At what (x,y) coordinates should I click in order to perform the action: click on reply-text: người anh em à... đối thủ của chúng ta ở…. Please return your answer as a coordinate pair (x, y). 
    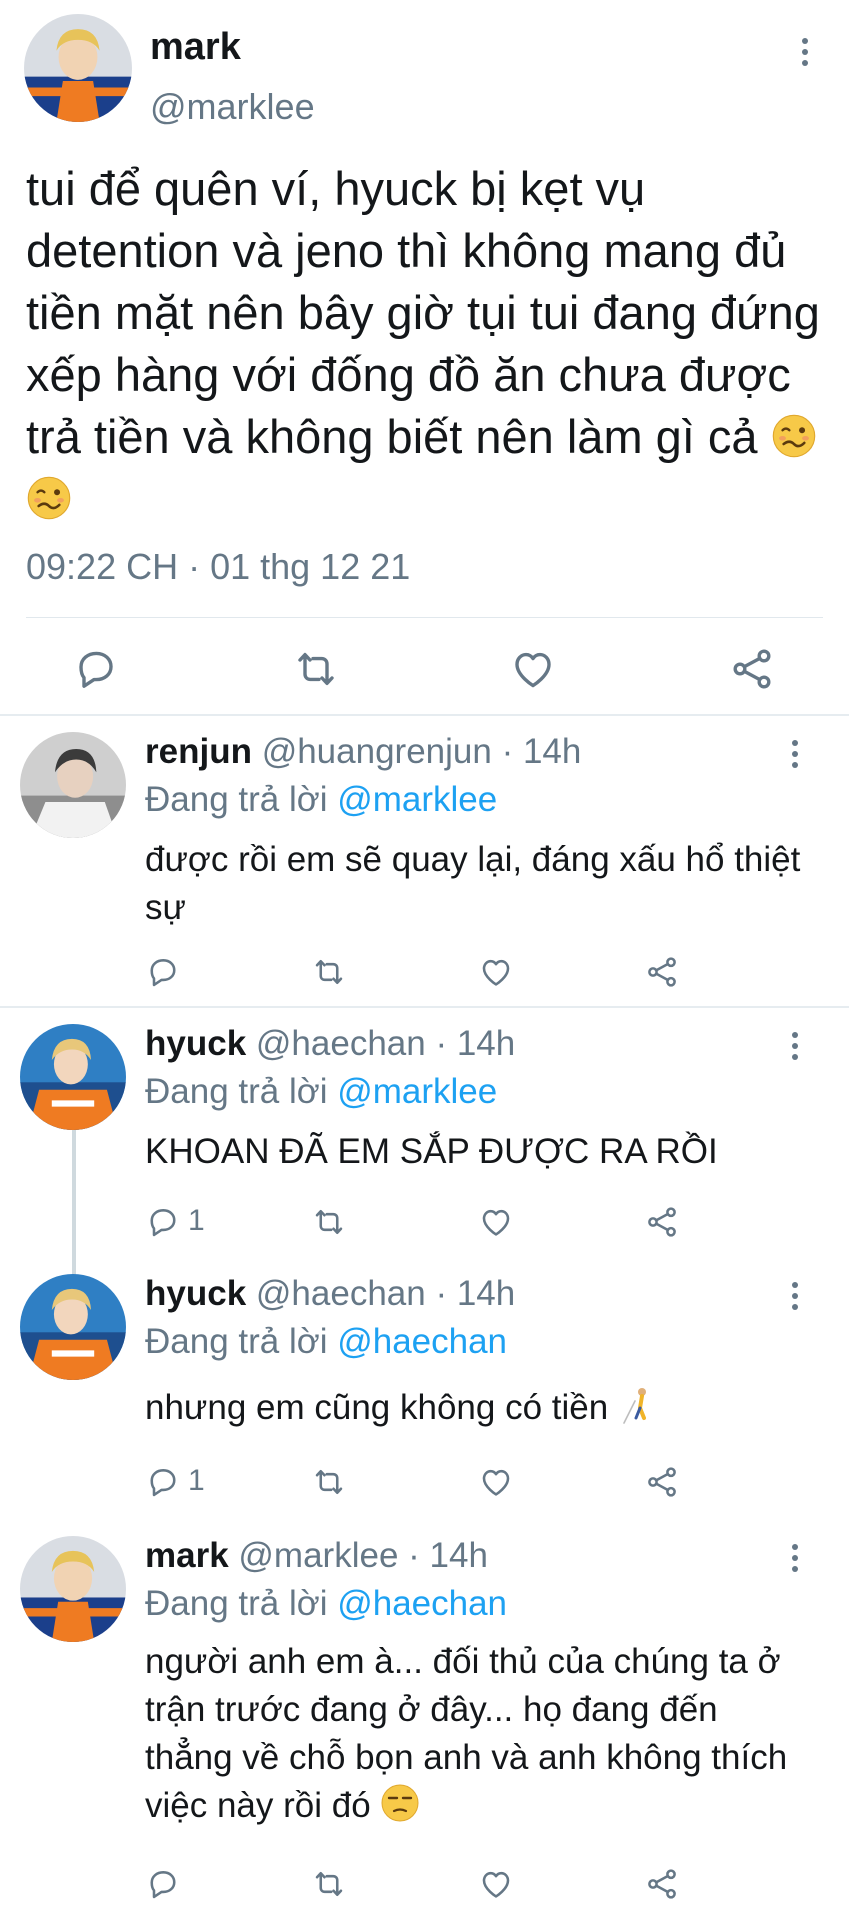
    Looking at the image, I should click on (475, 1734).